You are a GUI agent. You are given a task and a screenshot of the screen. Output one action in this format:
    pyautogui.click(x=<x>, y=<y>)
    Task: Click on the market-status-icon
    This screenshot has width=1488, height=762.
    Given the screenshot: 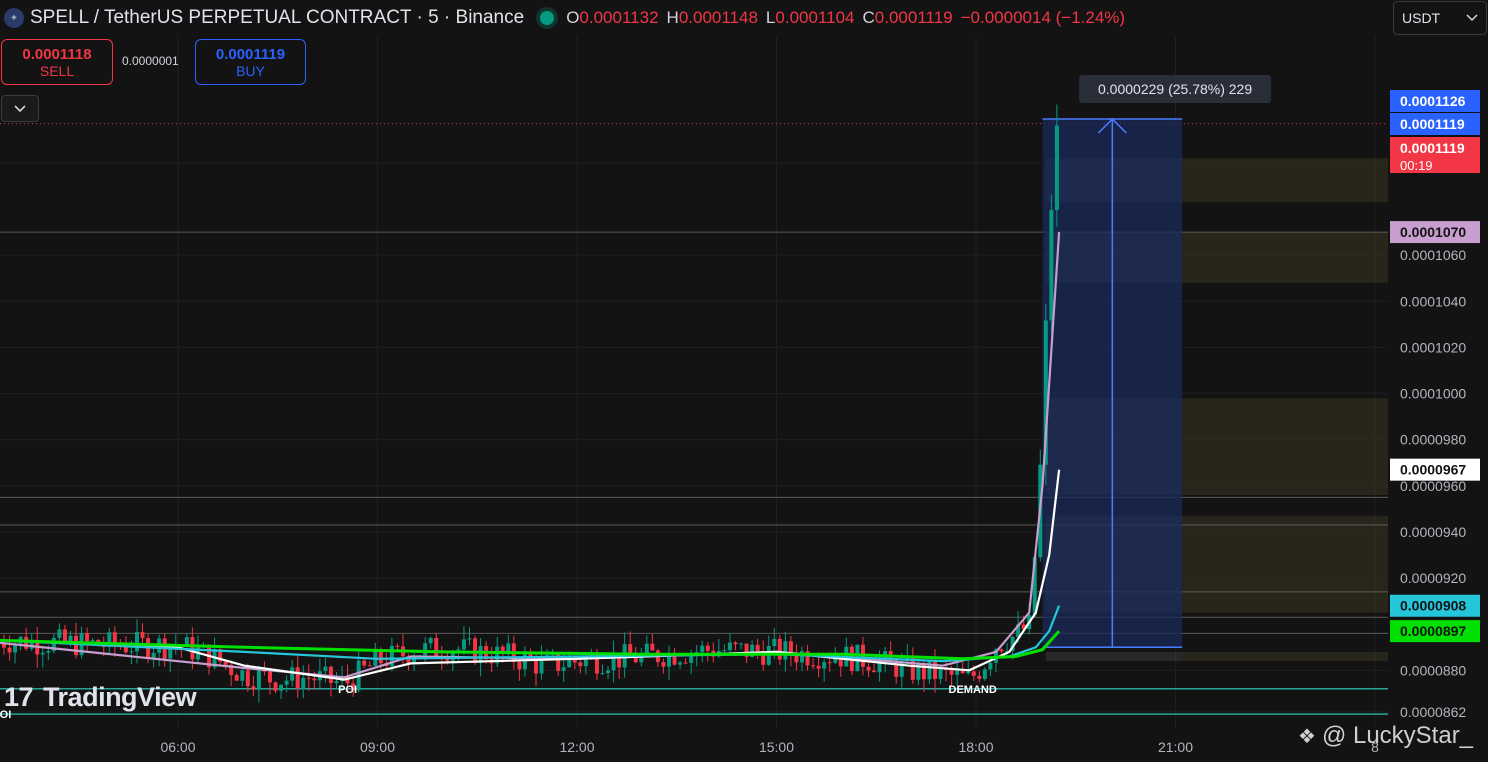 What is the action you would take?
    pyautogui.click(x=547, y=18)
    